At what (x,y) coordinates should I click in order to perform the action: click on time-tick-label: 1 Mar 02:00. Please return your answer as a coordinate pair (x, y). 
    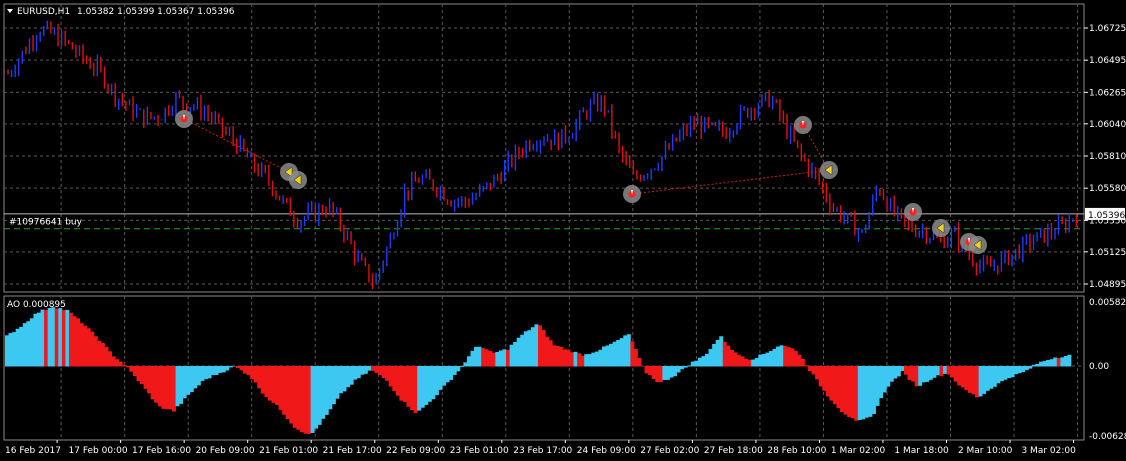
    Looking at the image, I should click on (858, 451).